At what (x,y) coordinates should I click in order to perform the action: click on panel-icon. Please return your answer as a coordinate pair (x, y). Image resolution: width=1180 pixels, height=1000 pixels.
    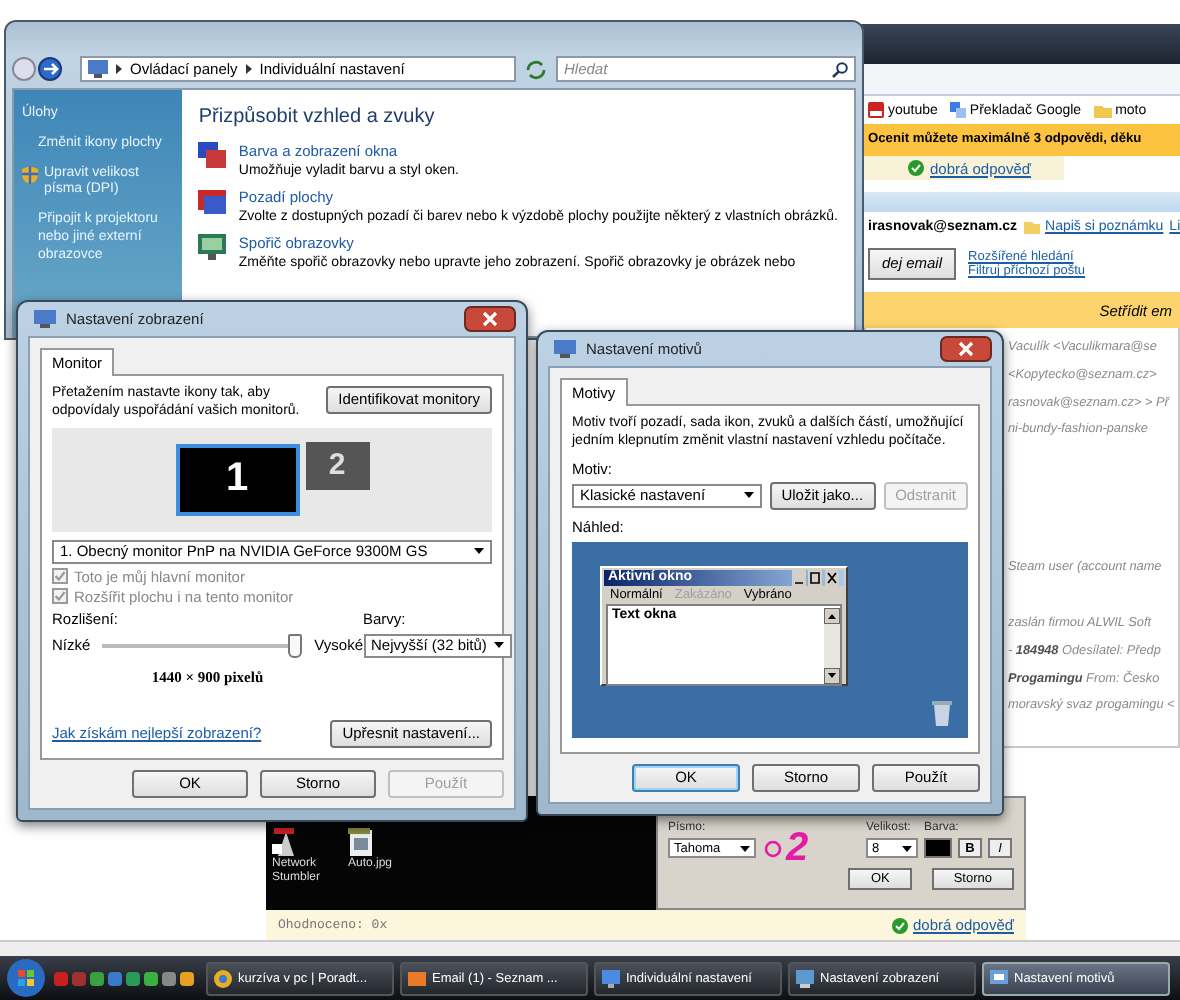
    Looking at the image, I should click on (98, 69).